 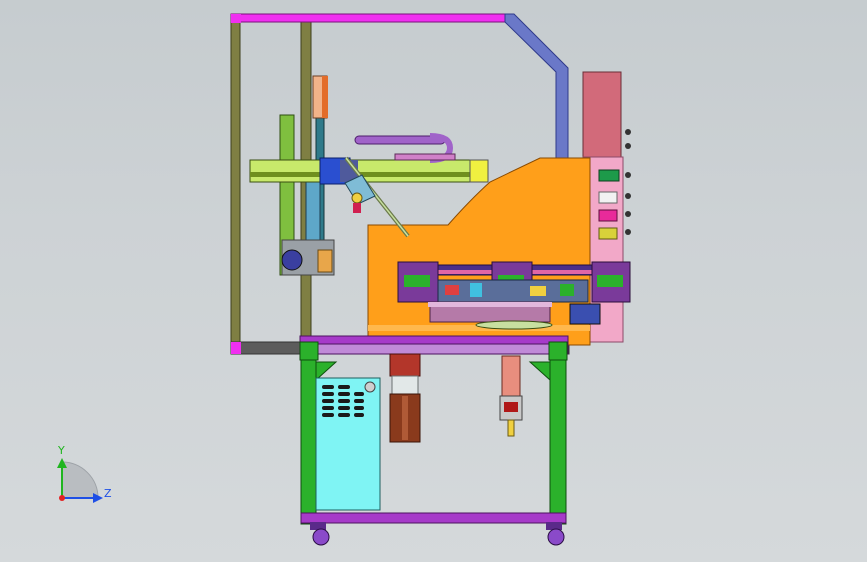 I want to click on actuator-top-block-side, so click(x=325, y=97).